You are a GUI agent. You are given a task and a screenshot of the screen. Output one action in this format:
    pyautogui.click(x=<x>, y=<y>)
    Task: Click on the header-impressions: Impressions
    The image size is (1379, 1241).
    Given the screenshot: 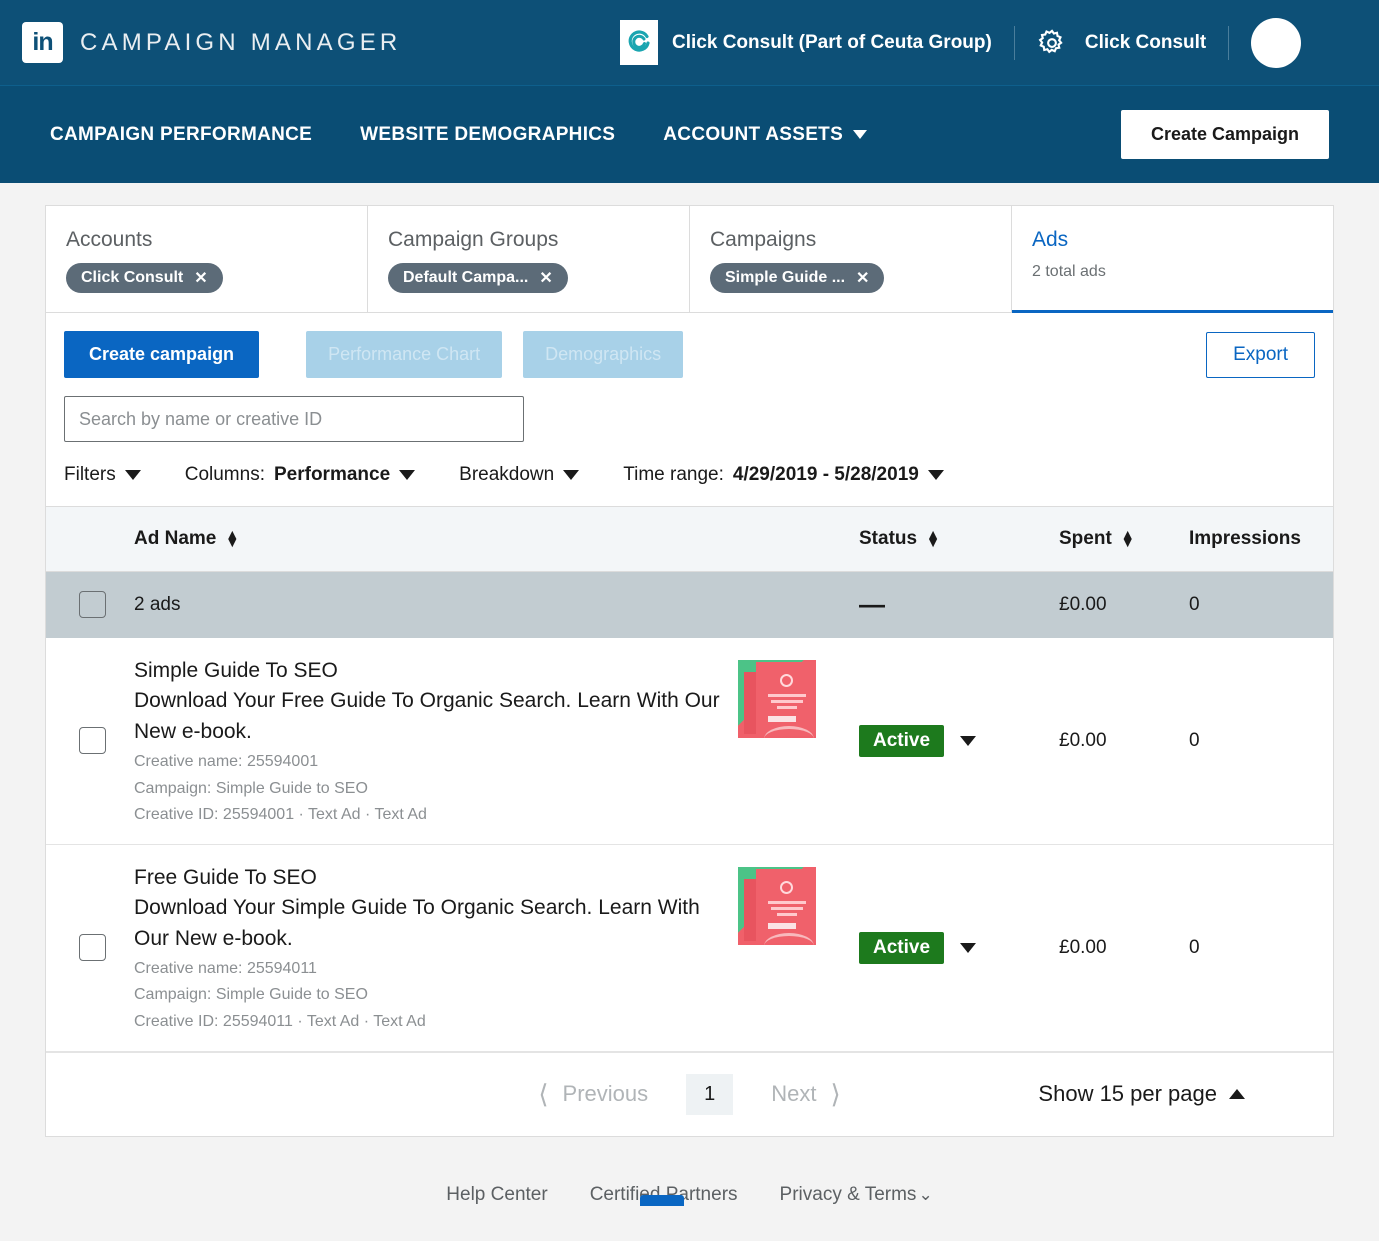 What is the action you would take?
    pyautogui.click(x=1261, y=539)
    